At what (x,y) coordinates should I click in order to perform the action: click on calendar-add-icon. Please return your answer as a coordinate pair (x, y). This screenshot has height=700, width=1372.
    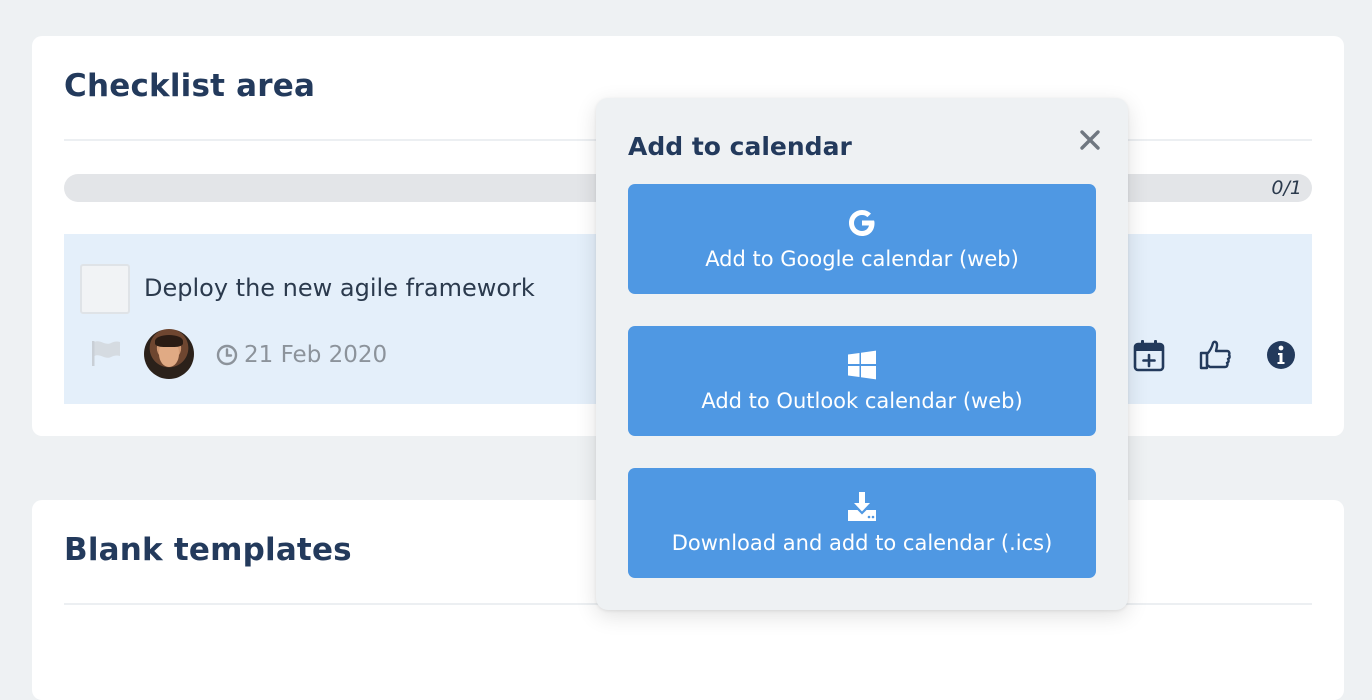
    Looking at the image, I should click on (1149, 355).